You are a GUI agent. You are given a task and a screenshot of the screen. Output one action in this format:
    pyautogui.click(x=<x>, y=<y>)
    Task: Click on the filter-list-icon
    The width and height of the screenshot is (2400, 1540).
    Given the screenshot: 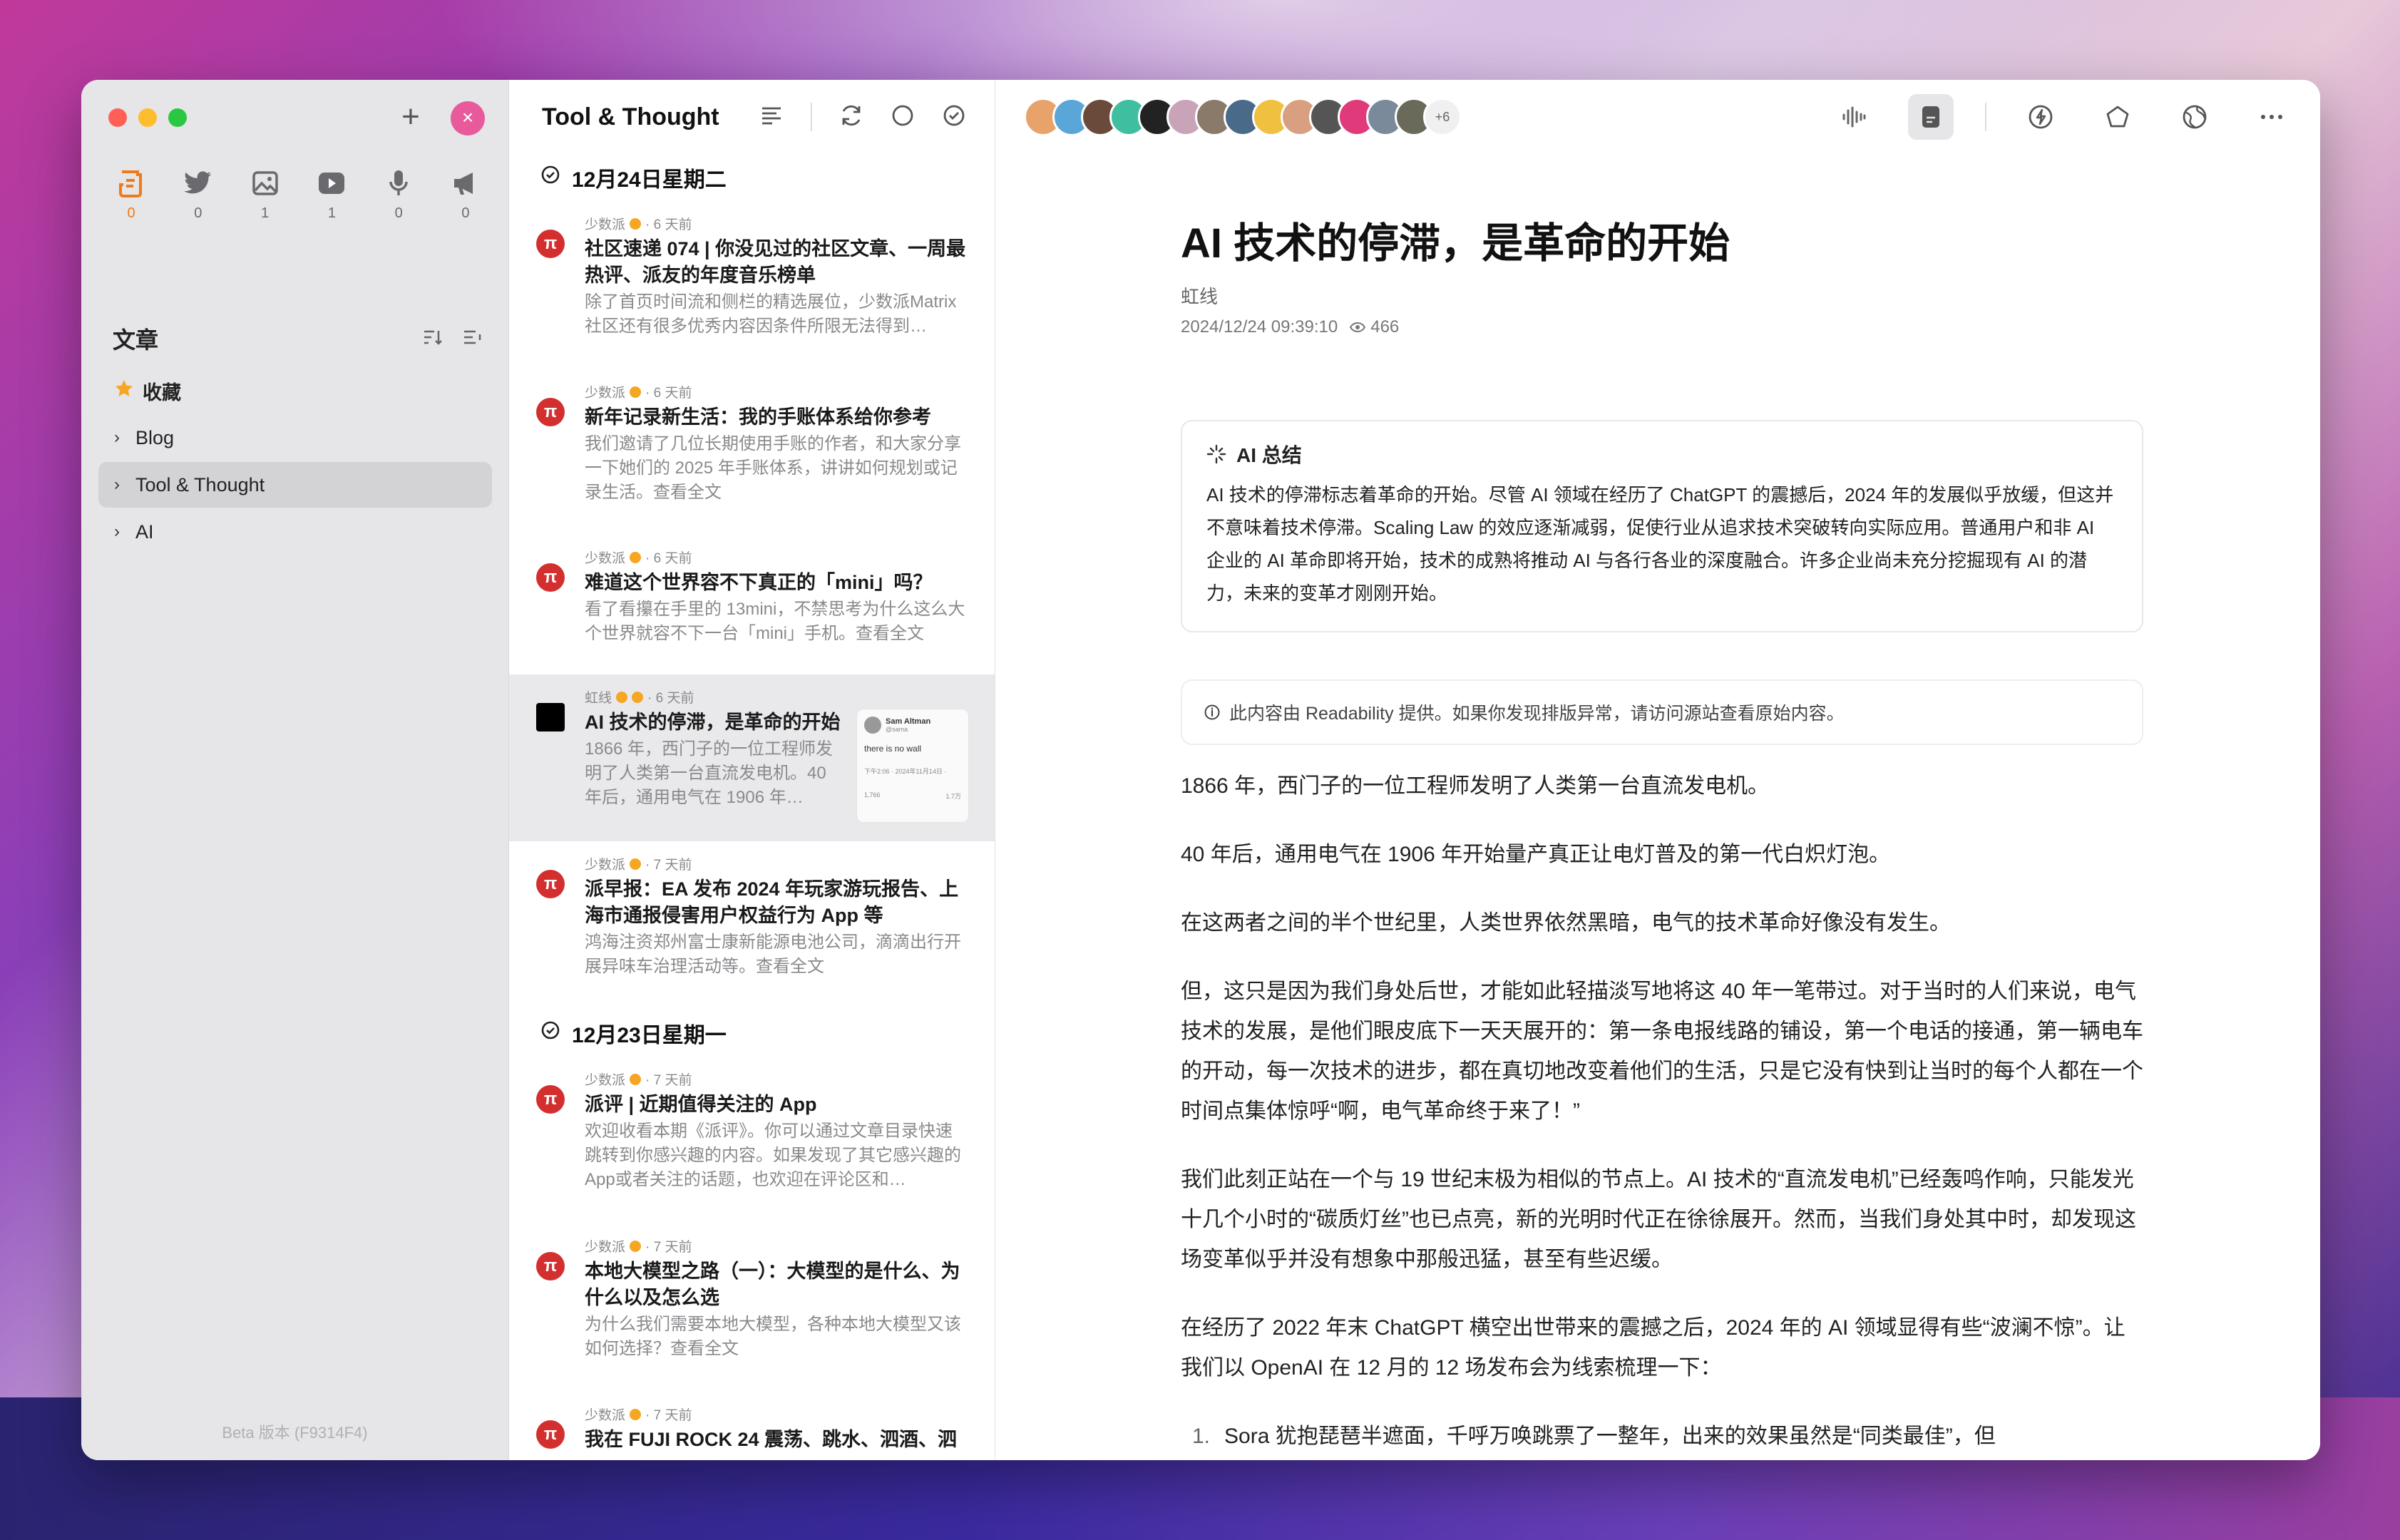 What is the action you would take?
    pyautogui.click(x=473, y=339)
    